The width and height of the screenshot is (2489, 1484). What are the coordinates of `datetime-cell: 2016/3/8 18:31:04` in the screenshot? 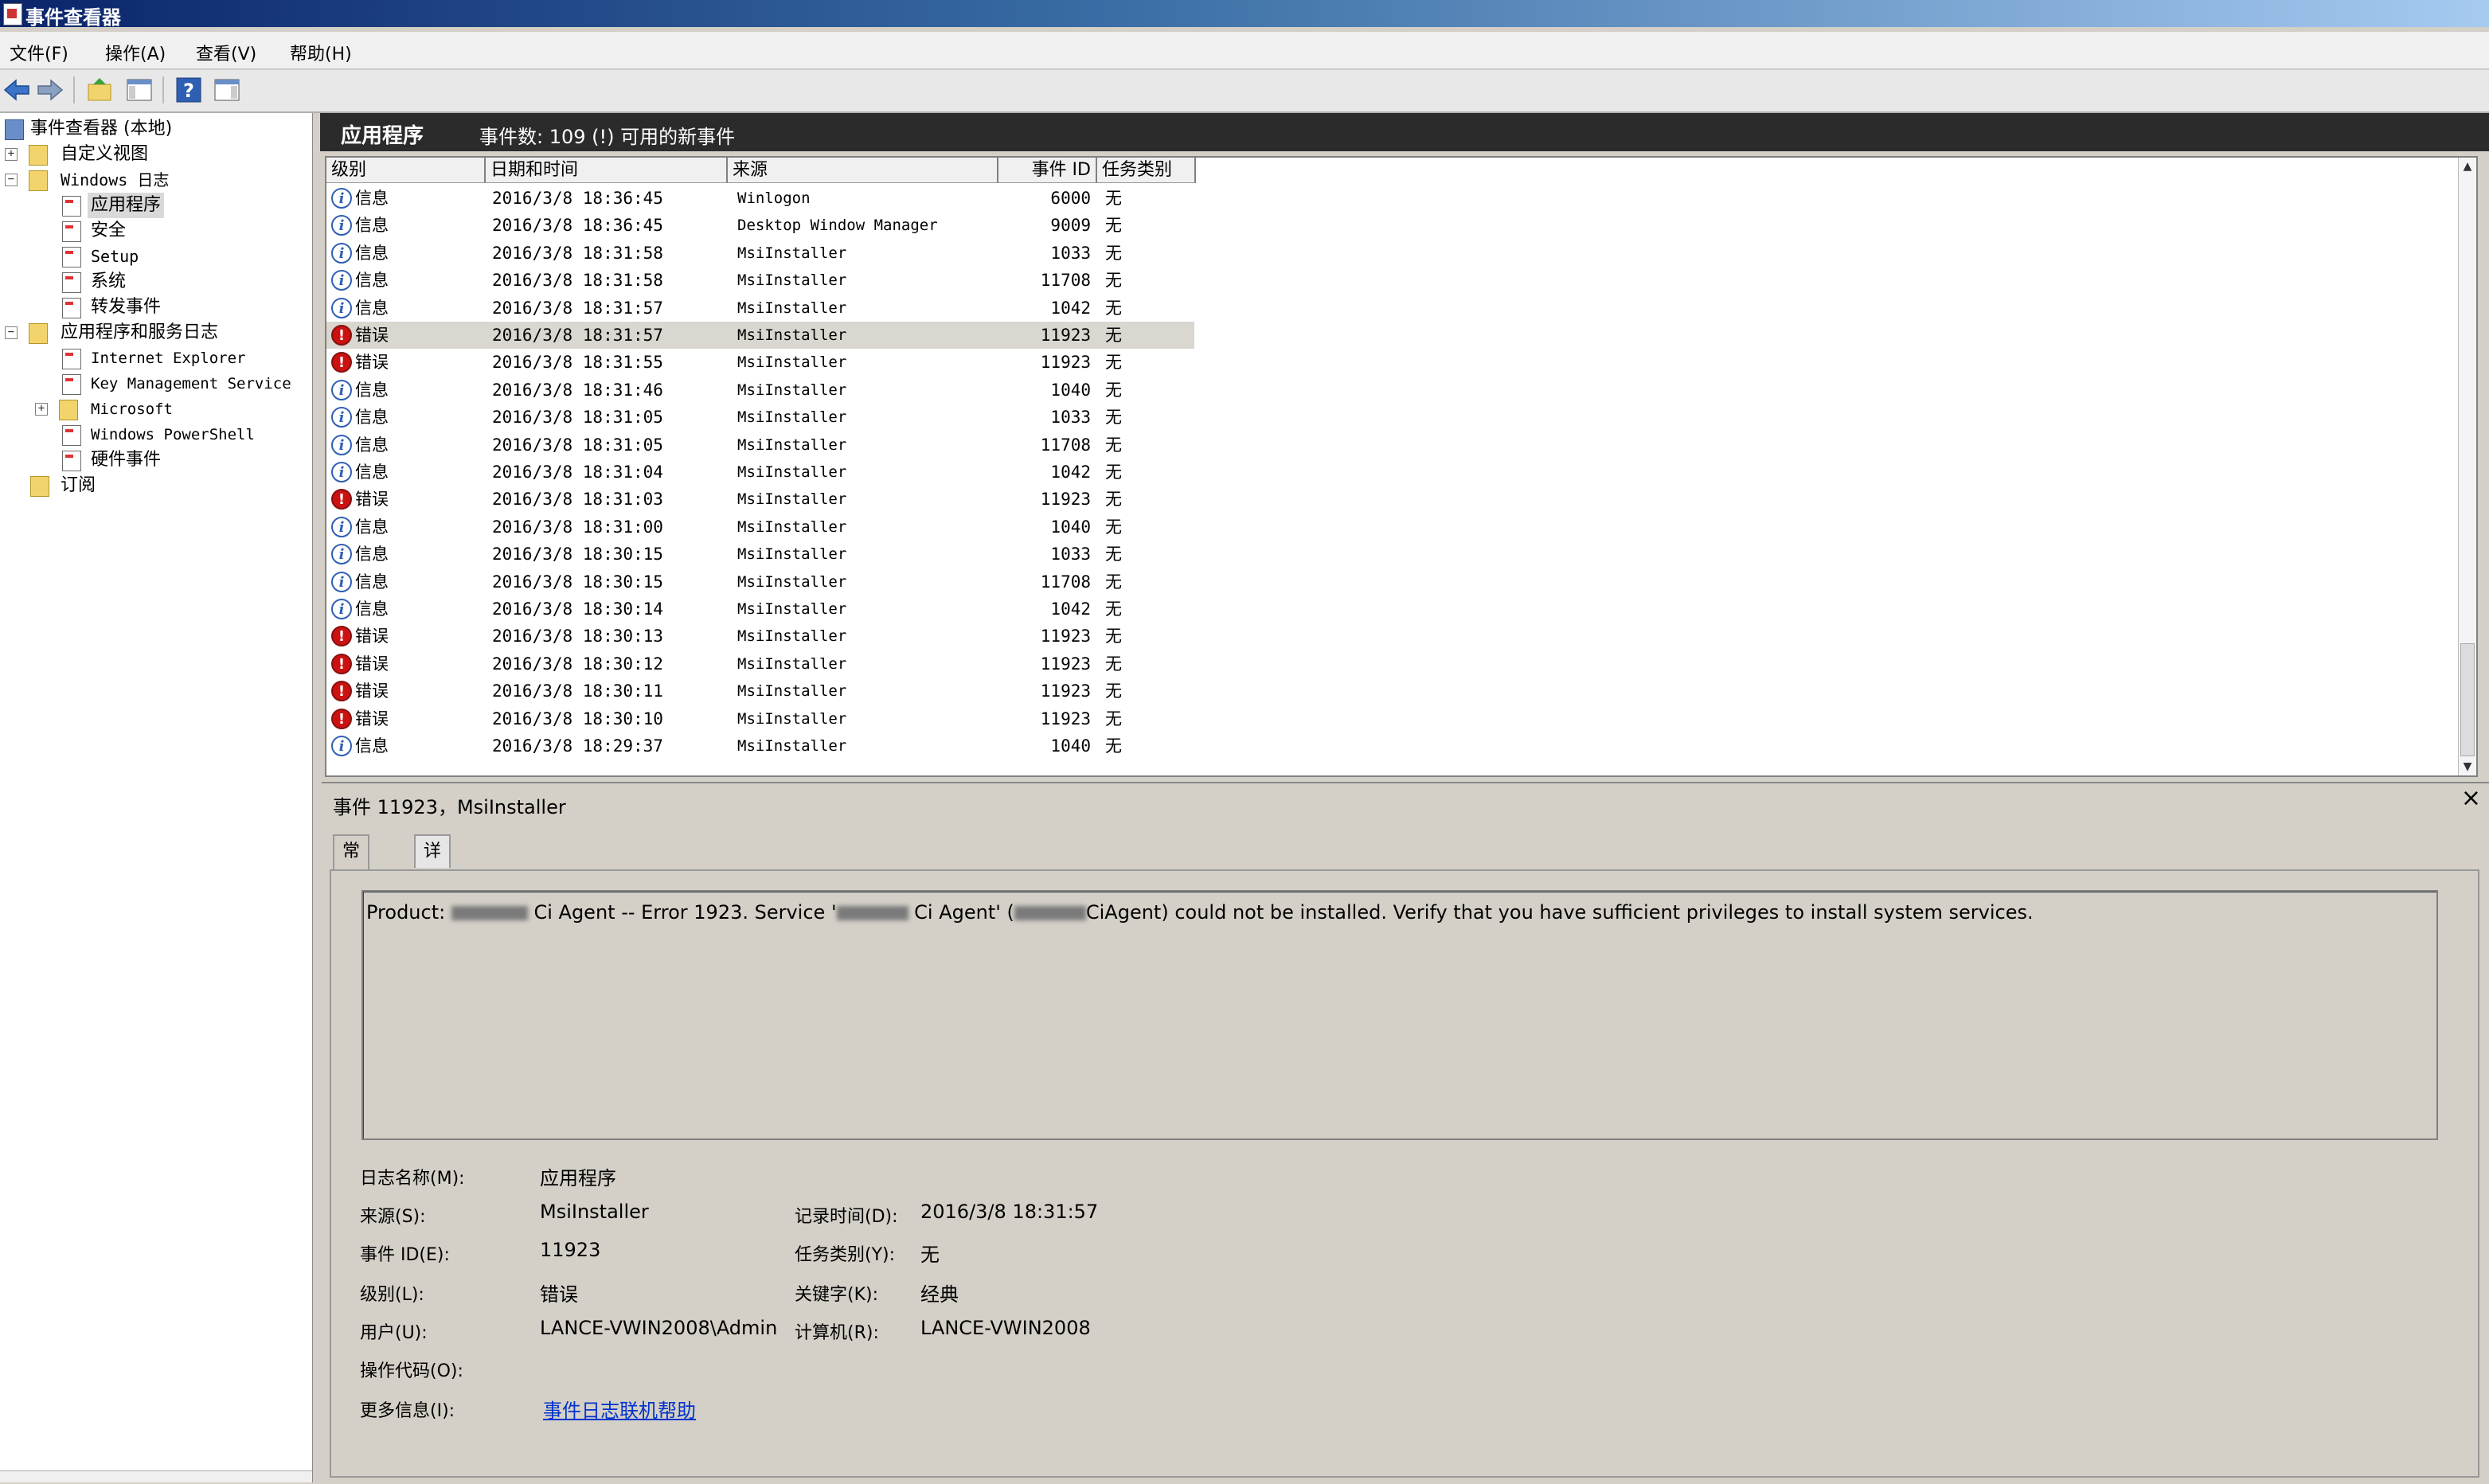 It's located at (577, 472).